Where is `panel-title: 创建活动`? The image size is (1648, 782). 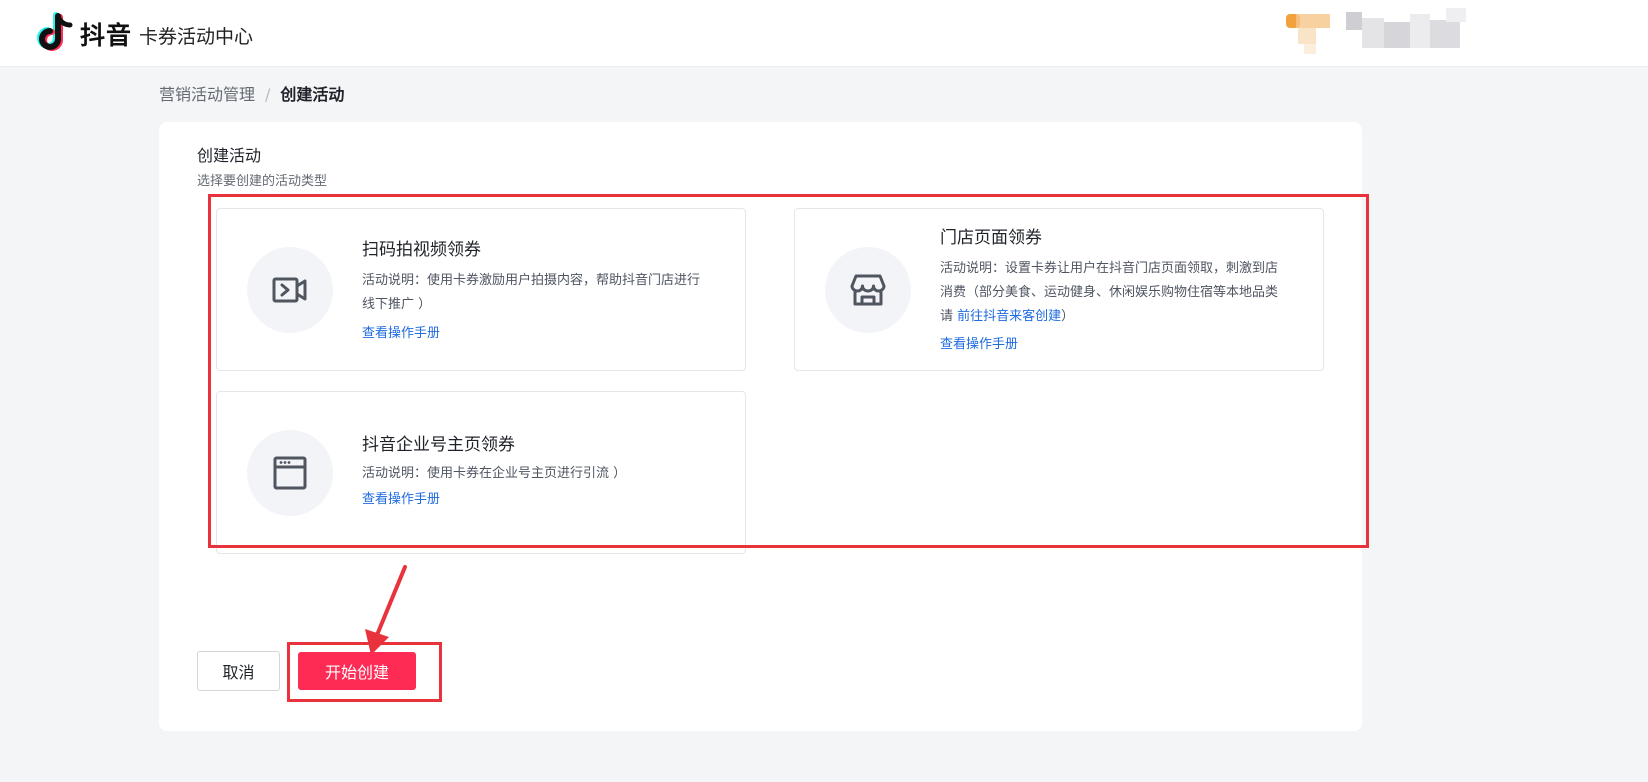 panel-title: 创建活动 is located at coordinates (229, 155).